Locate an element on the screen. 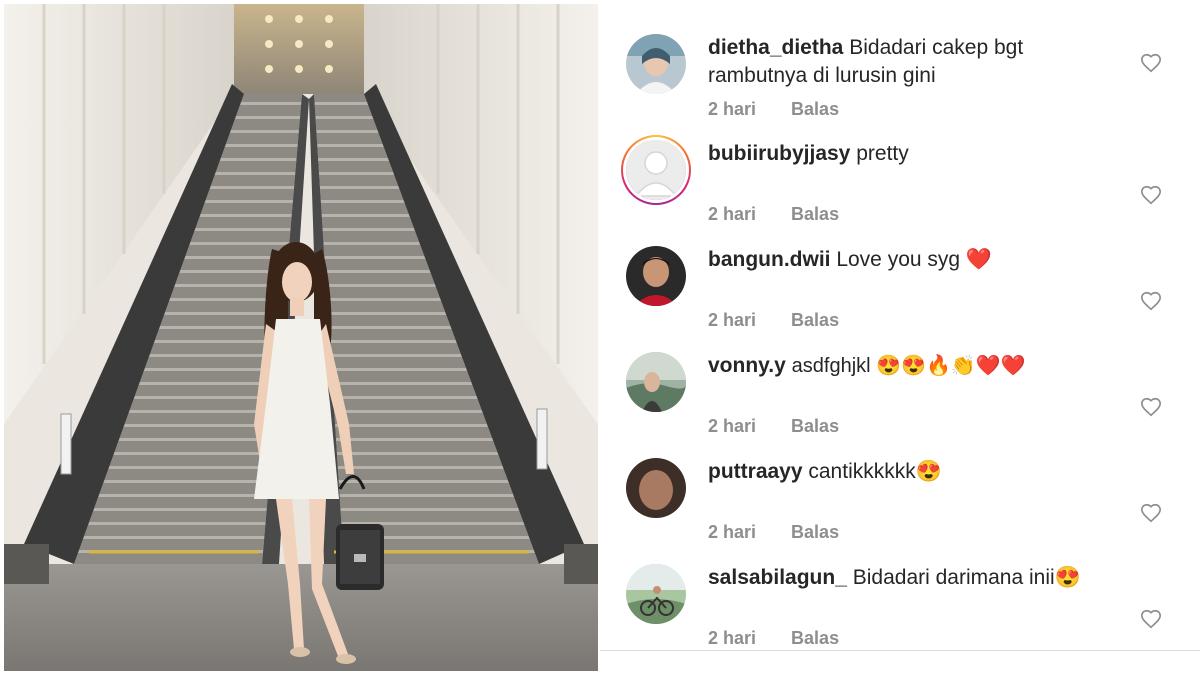  bottom-divider is located at coordinates (900, 650).